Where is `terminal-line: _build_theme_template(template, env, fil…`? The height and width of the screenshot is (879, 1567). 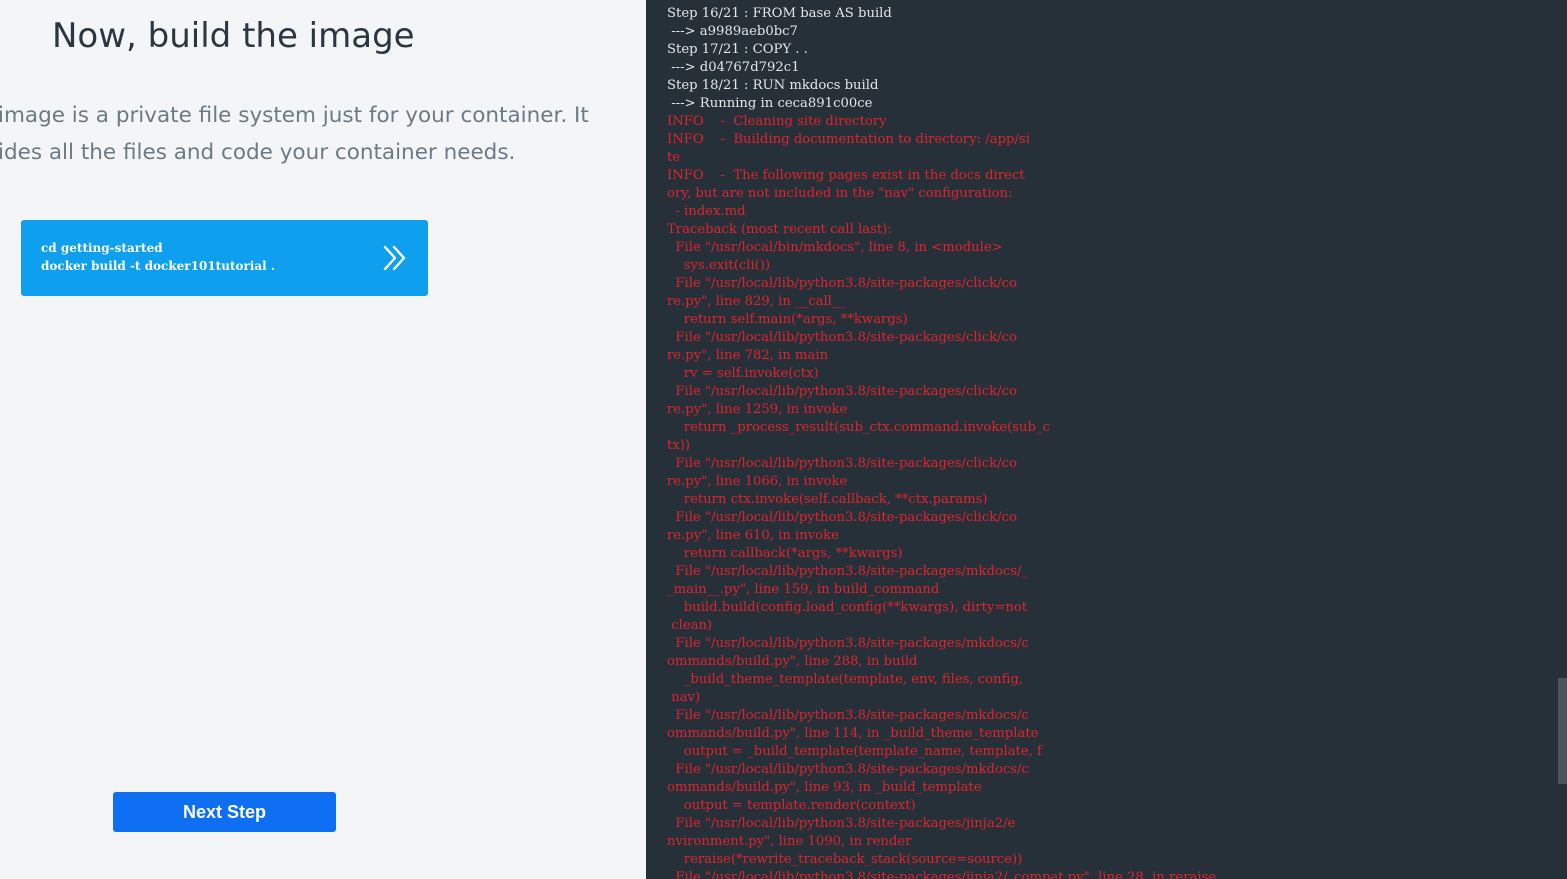
terminal-line: _build_theme_template(template, env, fil… is located at coordinates (845, 679).